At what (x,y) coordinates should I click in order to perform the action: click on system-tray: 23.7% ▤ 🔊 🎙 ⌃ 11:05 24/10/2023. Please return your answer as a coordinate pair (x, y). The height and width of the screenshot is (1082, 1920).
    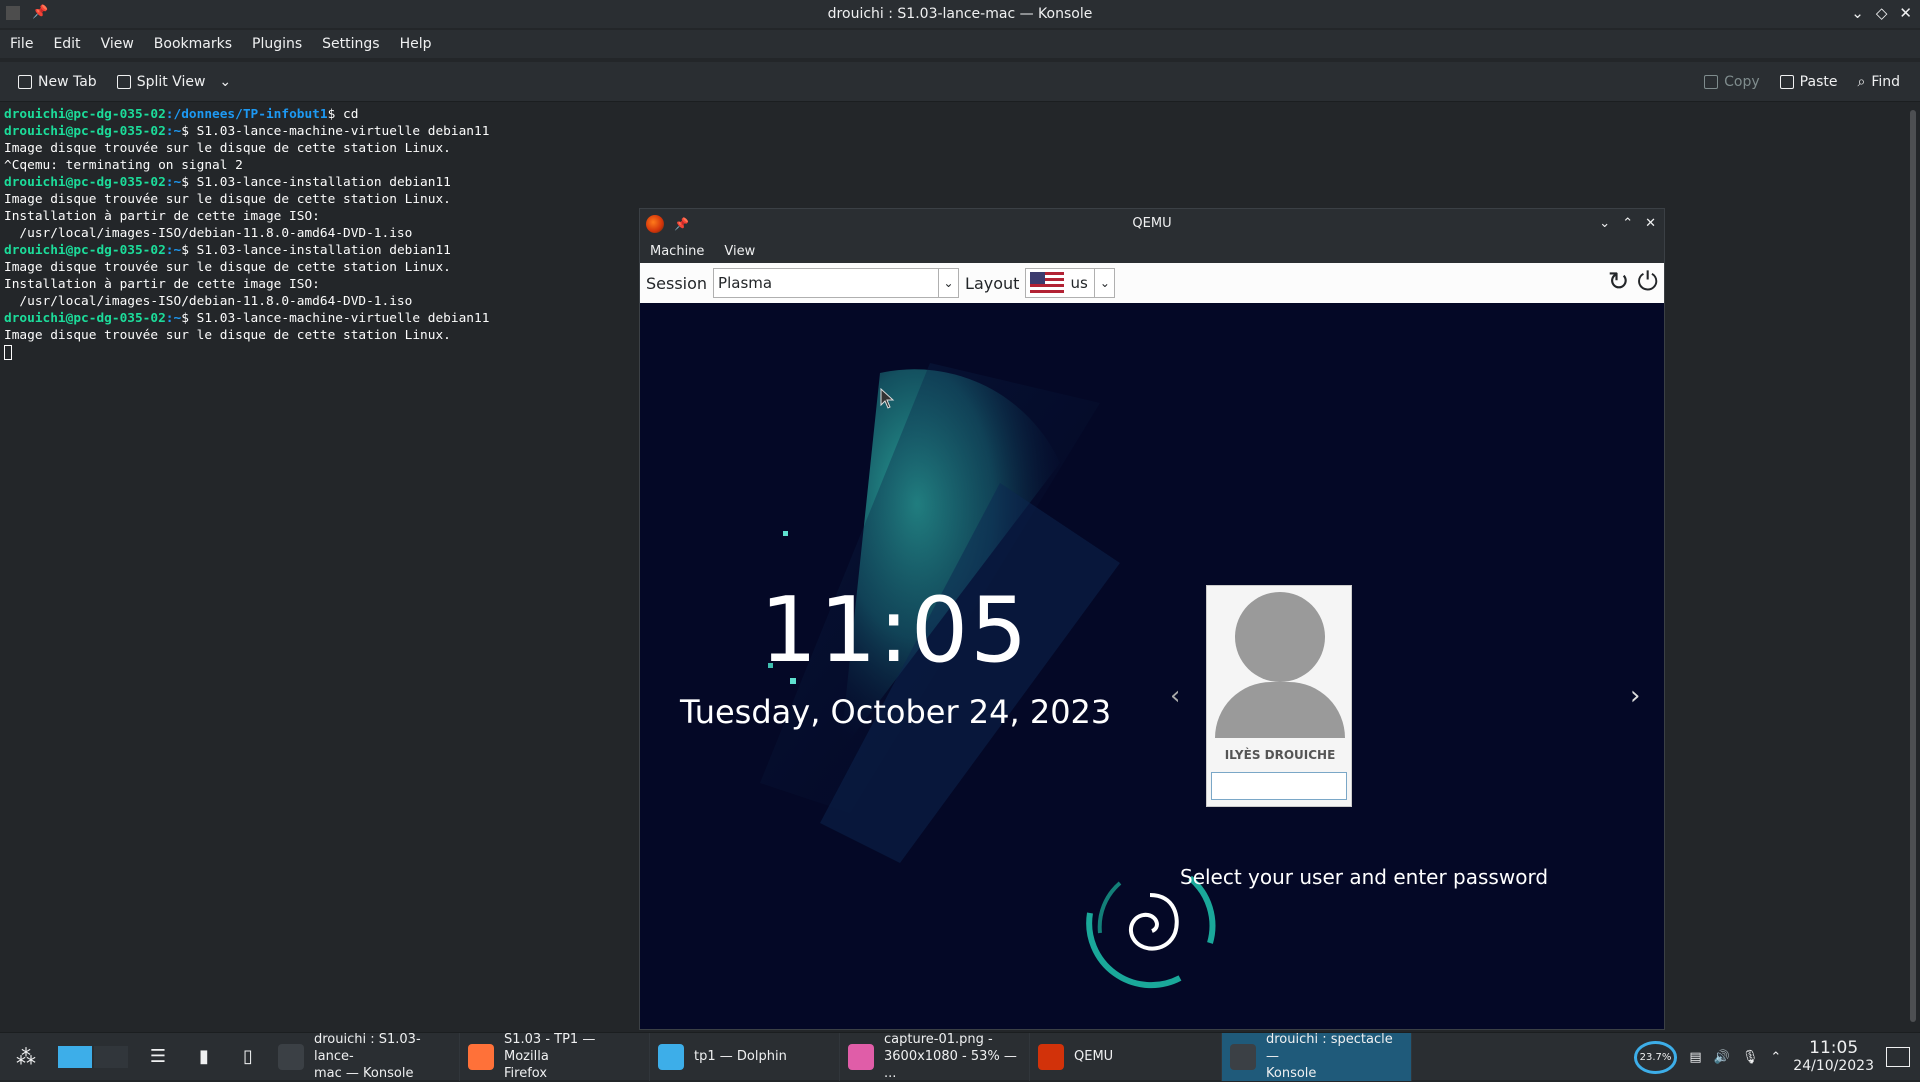
    Looking at the image, I should click on (1776, 1057).